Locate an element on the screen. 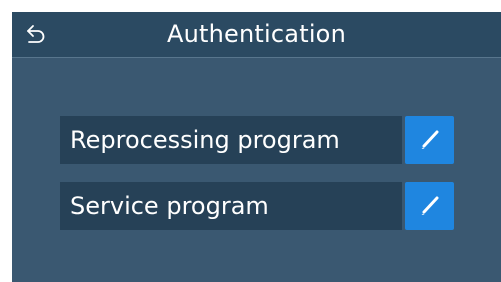 The image size is (501, 282). edit-service-program-button is located at coordinates (429, 206).